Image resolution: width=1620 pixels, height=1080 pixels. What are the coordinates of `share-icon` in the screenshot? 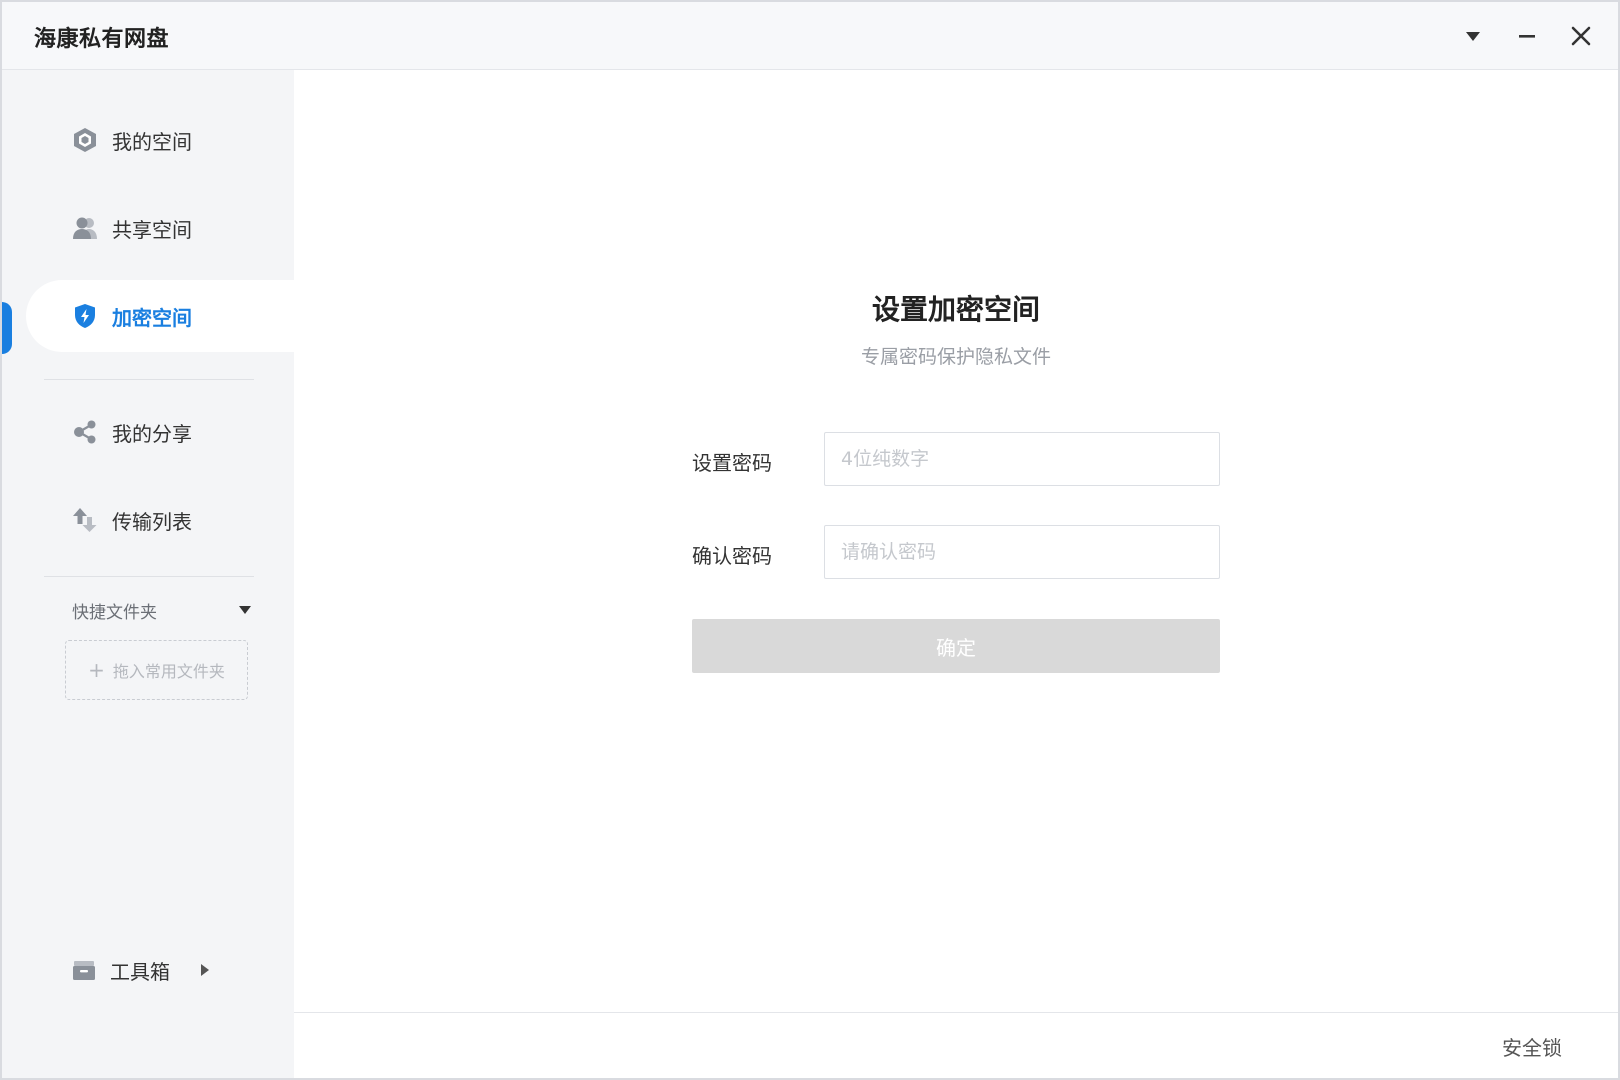 It's located at (85, 432).